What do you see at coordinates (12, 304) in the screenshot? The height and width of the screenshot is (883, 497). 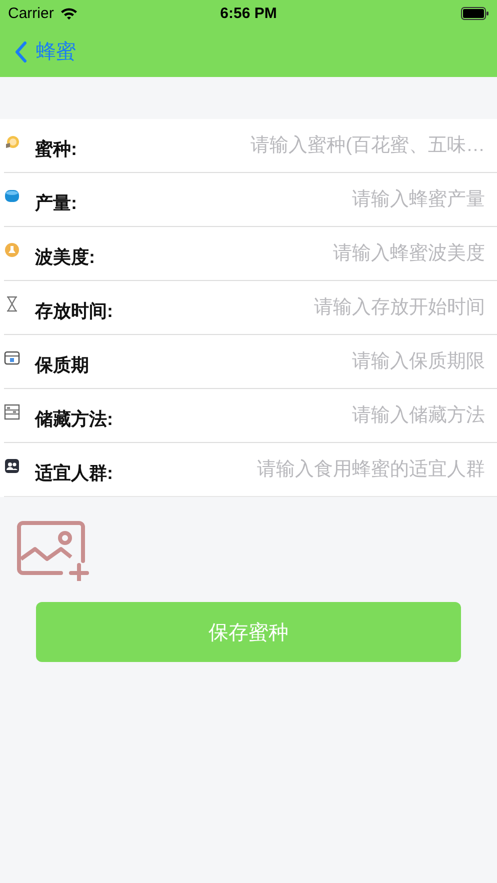 I see `hourglass-icon` at bounding box center [12, 304].